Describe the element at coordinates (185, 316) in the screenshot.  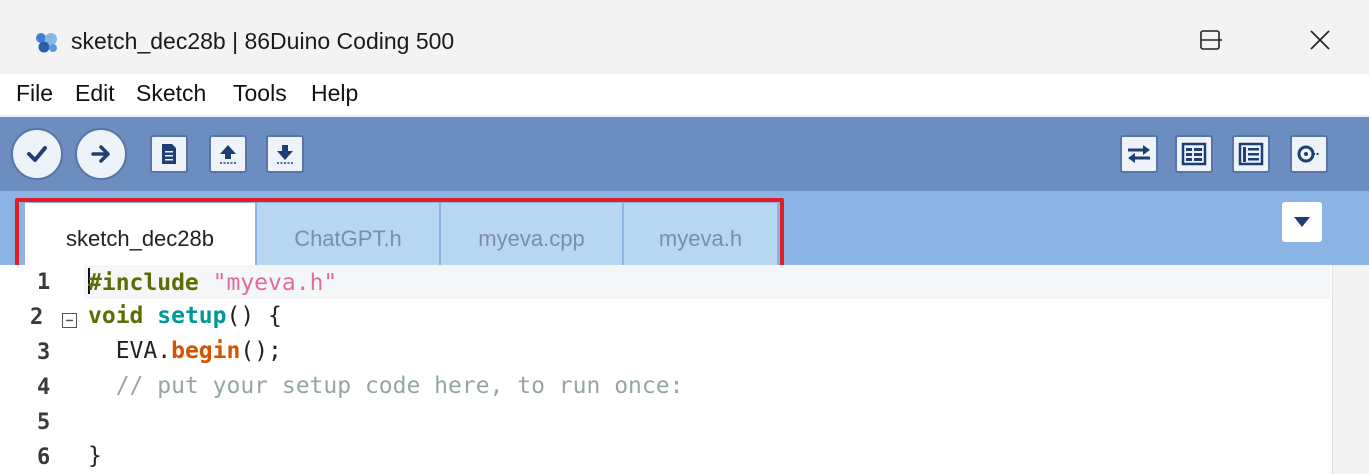
I see `code-line-2: void setup() {` at that location.